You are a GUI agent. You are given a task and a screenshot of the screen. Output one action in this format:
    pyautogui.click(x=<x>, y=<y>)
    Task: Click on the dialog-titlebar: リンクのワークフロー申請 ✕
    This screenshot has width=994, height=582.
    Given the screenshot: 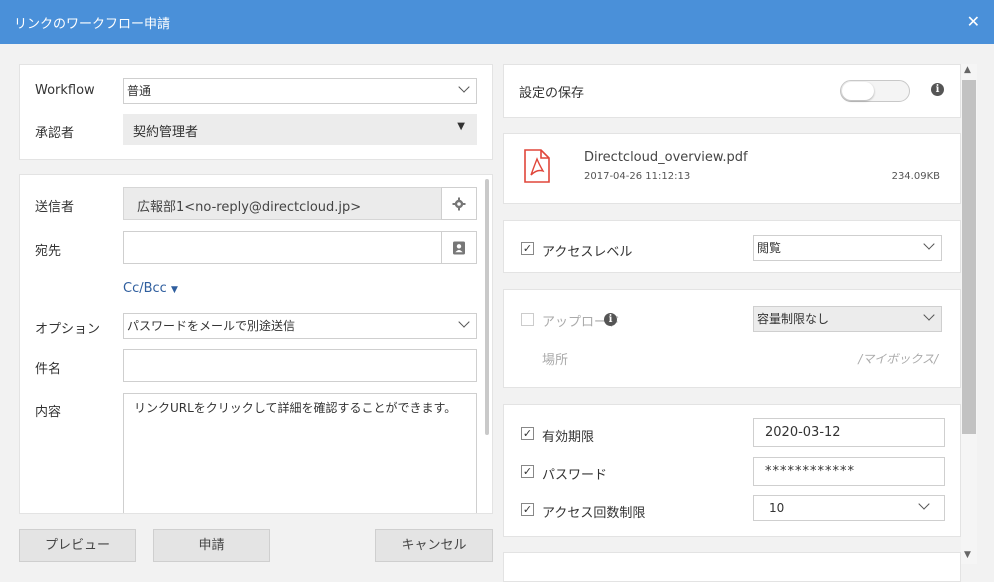 What is the action you would take?
    pyautogui.click(x=497, y=22)
    